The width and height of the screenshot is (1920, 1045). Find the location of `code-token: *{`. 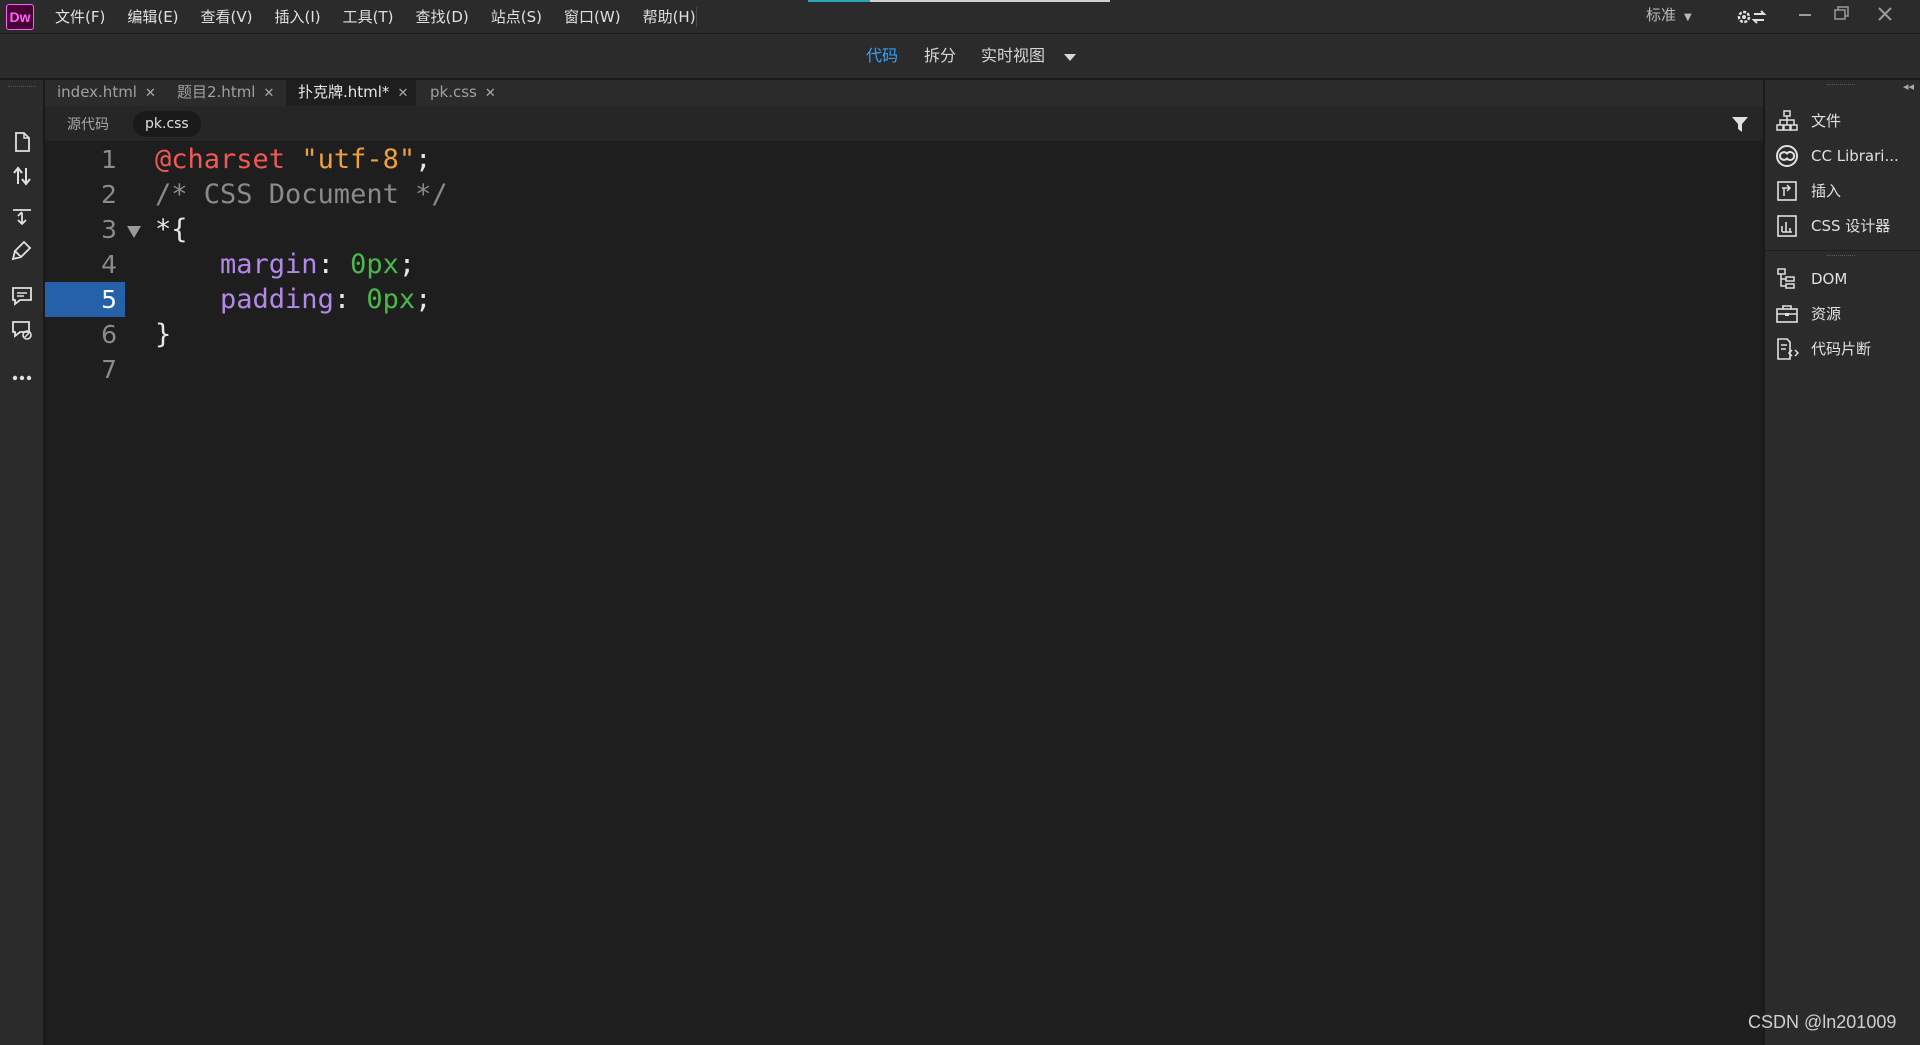

code-token: *{ is located at coordinates (171, 229).